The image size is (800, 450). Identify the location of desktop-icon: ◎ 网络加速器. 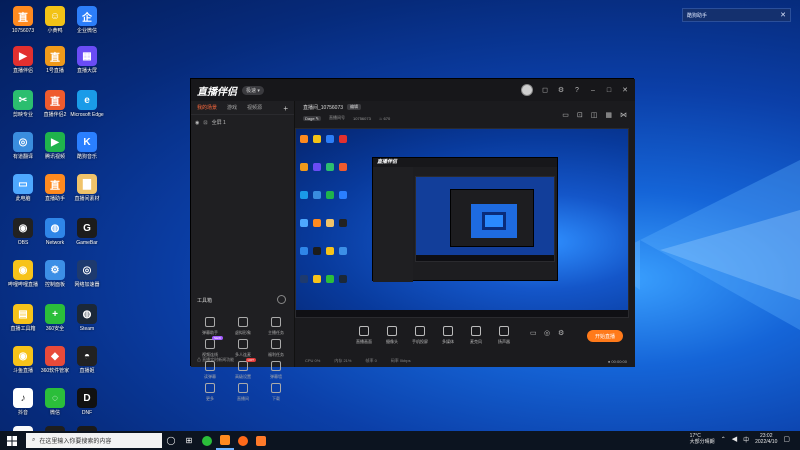
(87, 274).